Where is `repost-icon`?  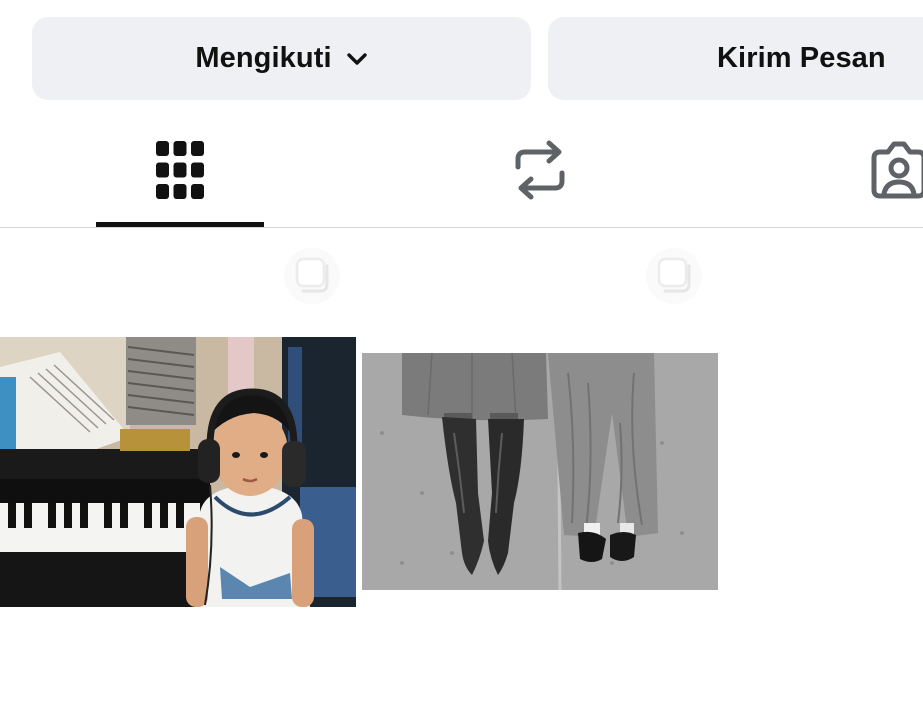 repost-icon is located at coordinates (540, 172).